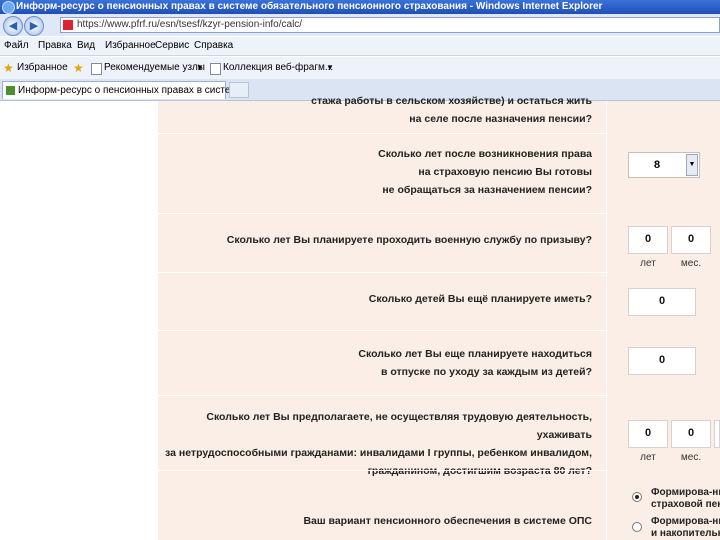  Describe the element at coordinates (606, 320) in the screenshot. I see `column-divider` at that location.